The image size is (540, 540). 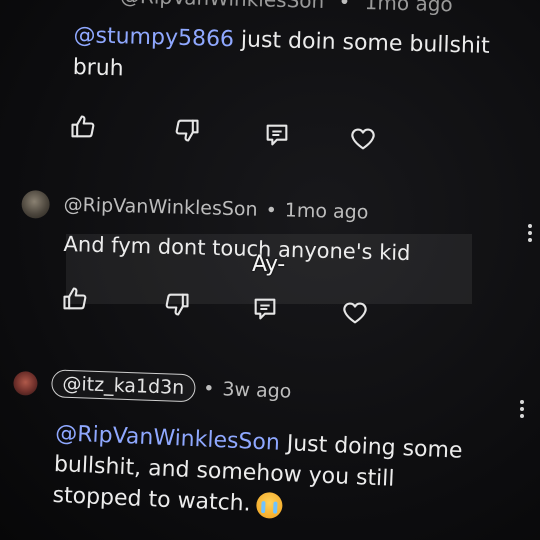 I want to click on comment-3-more-button, so click(x=522, y=409).